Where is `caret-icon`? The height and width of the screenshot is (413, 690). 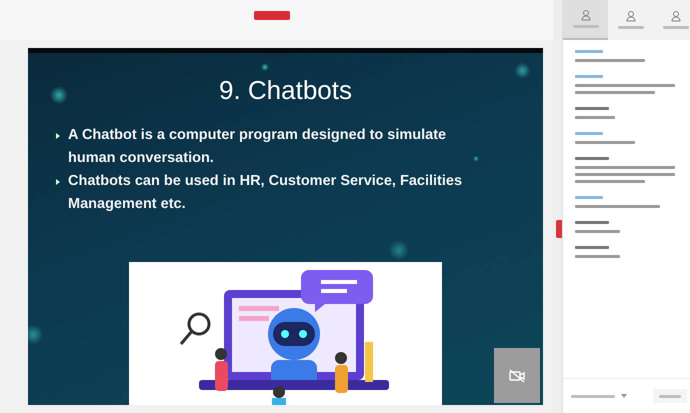 caret-icon is located at coordinates (624, 396).